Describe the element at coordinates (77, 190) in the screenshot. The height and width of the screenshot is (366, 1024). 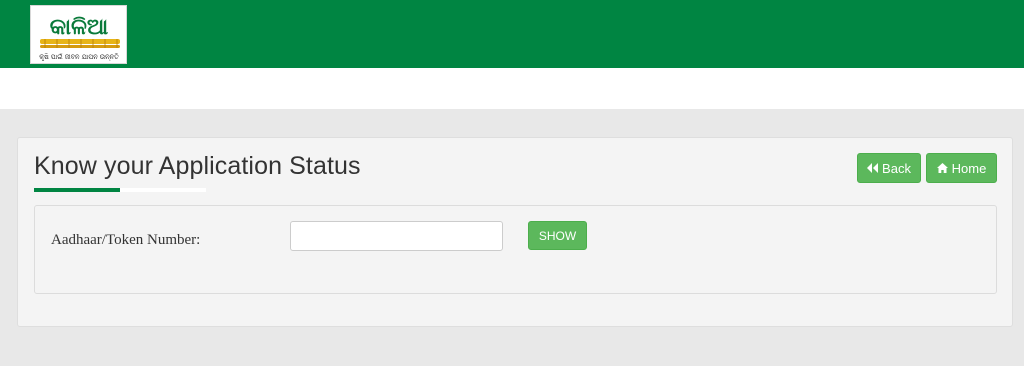
I see `title-underline-accent` at that location.